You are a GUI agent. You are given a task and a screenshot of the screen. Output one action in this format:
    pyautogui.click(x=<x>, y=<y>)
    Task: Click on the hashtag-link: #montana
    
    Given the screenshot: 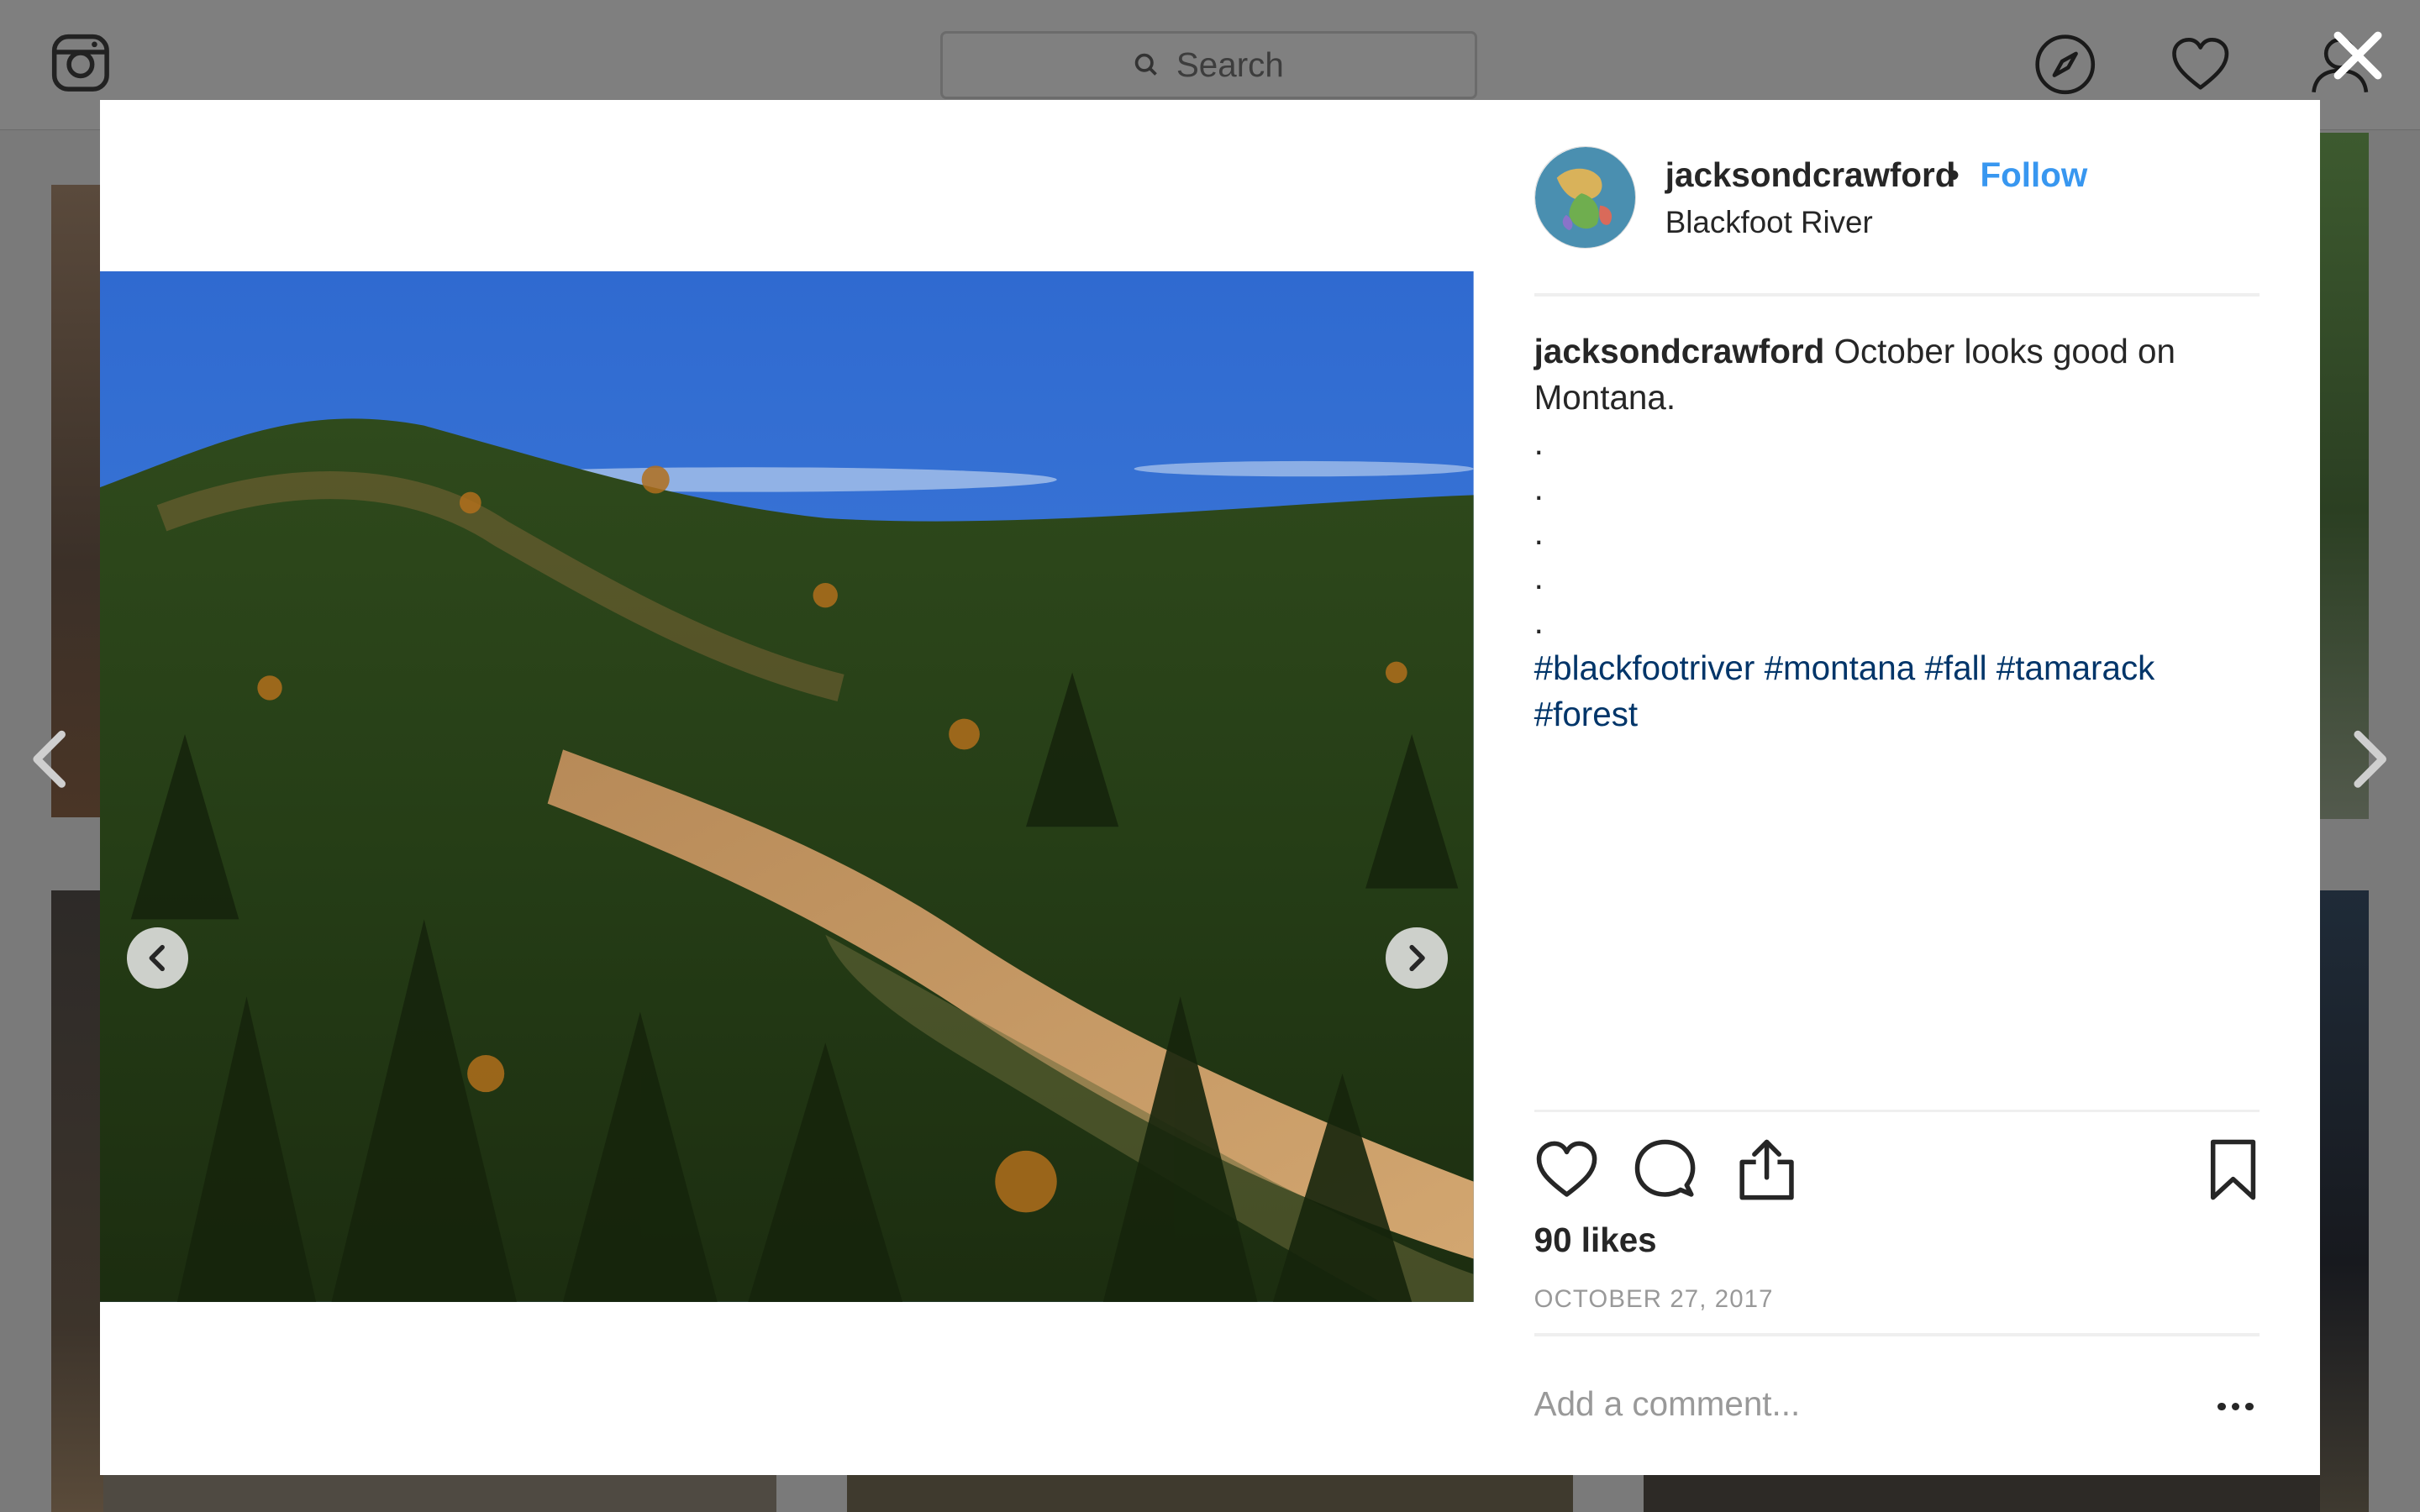 What is the action you would take?
    pyautogui.click(x=1841, y=667)
    